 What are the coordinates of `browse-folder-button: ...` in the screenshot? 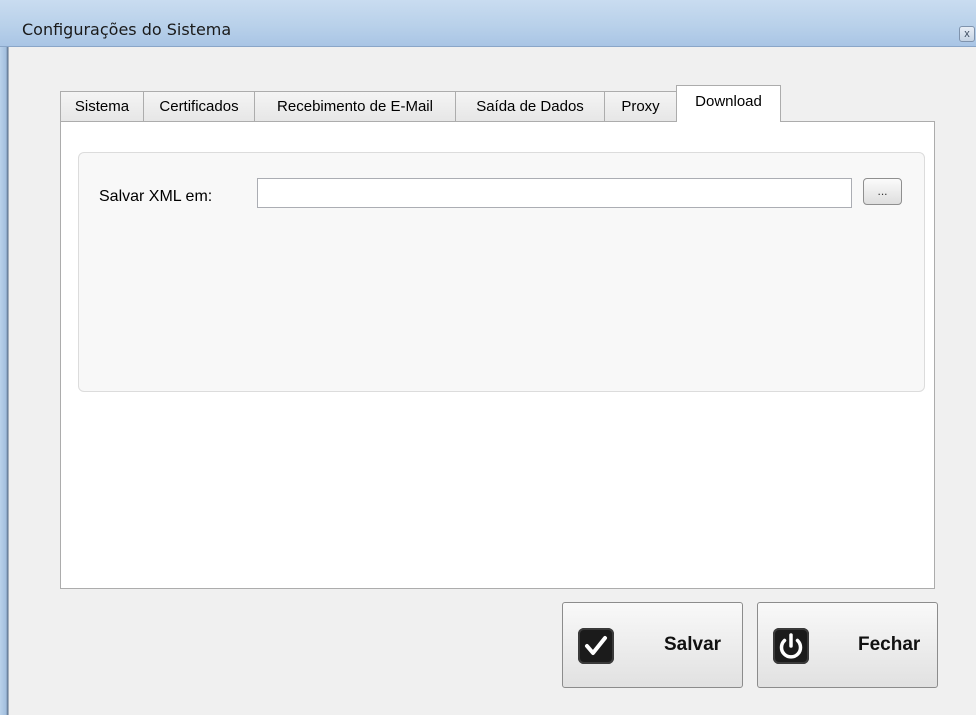 It's located at (882, 191).